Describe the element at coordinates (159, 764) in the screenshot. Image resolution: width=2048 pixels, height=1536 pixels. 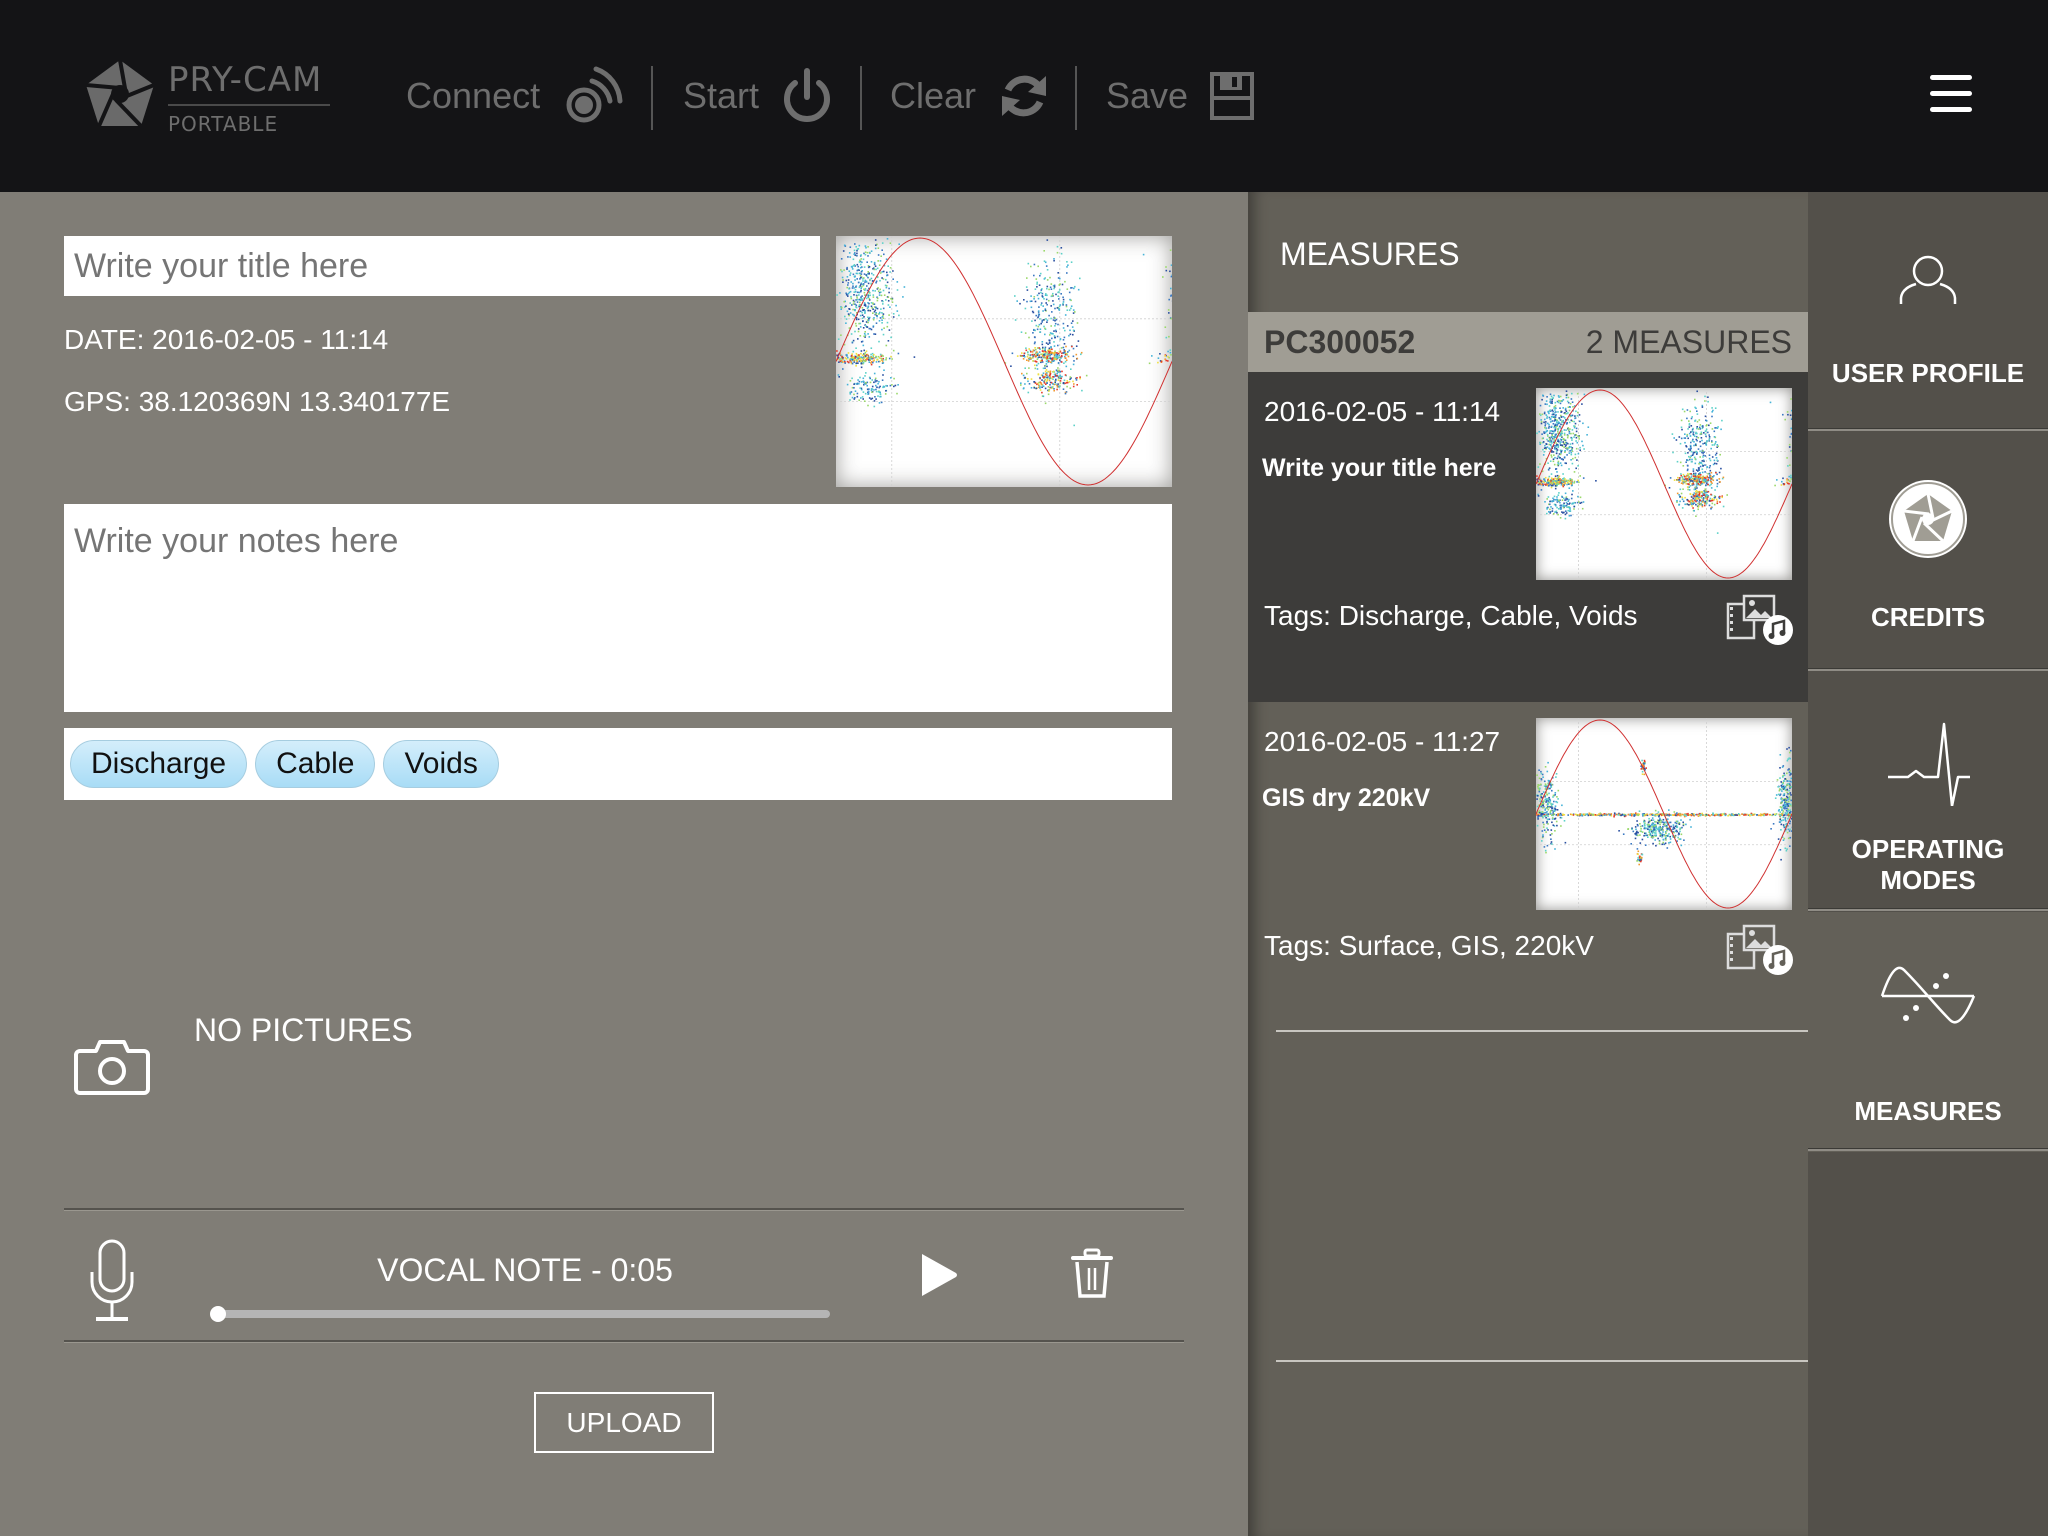
I see `tag-chip: Discharge` at that location.